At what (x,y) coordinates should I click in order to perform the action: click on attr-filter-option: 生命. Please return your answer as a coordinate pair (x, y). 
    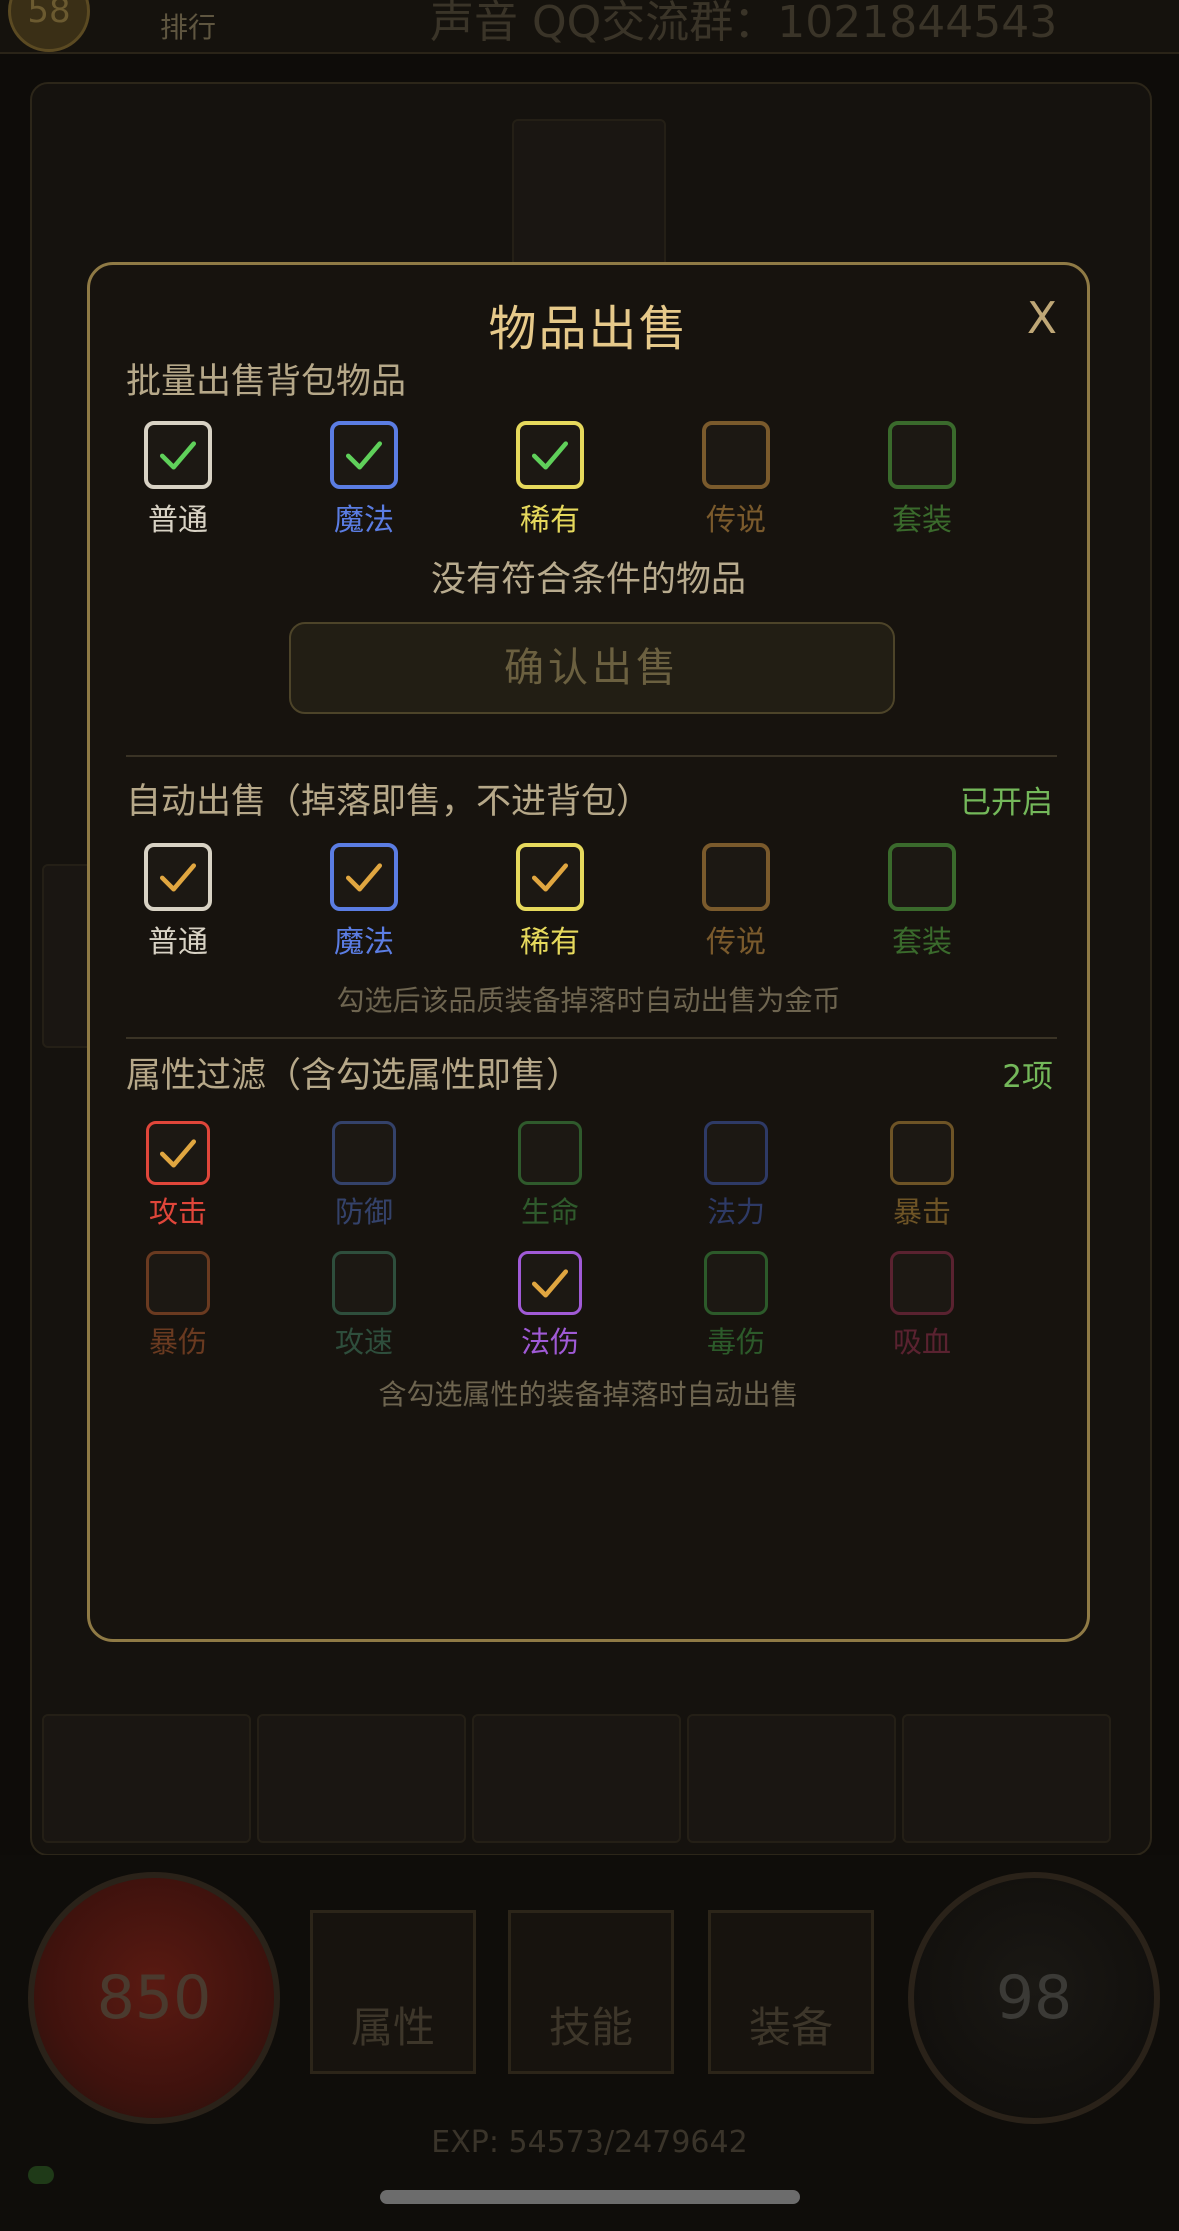
    Looking at the image, I should click on (550, 1176).